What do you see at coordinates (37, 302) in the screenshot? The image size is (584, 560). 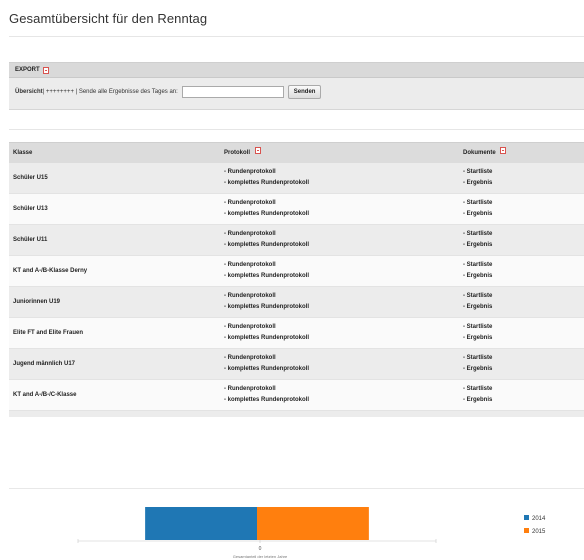 I see `class-name: Juniorinnen U19` at bounding box center [37, 302].